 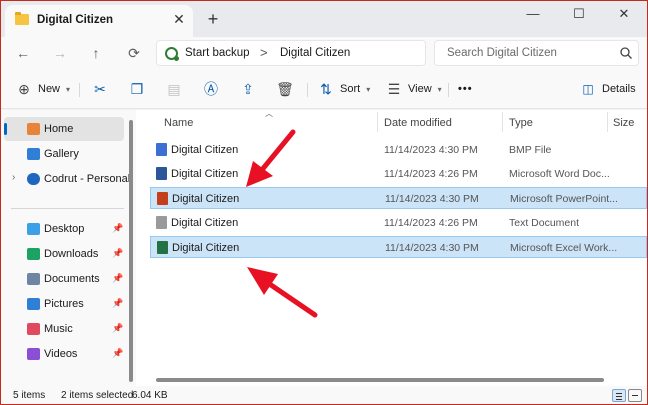 I want to click on sidebar-item-label: Videos, so click(x=61, y=354).